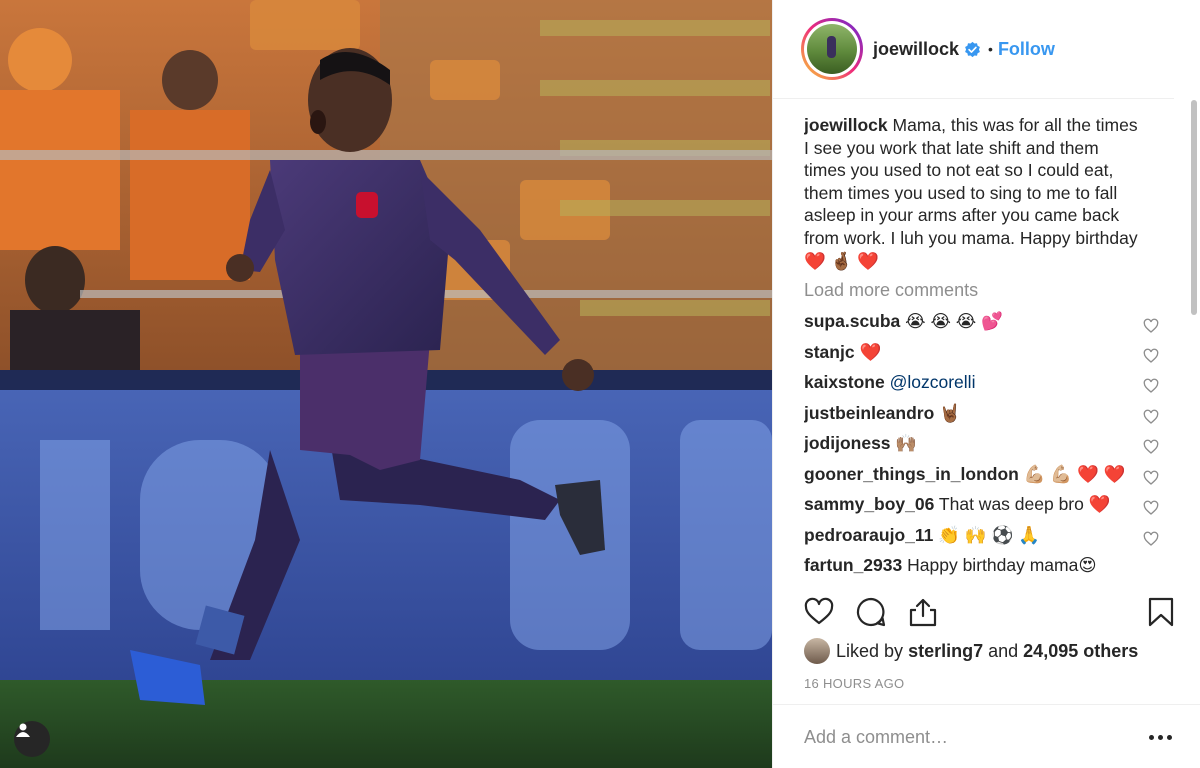 This screenshot has height=768, width=1200. Describe the element at coordinates (23, 730) in the screenshot. I see `user-tag-icon` at that location.